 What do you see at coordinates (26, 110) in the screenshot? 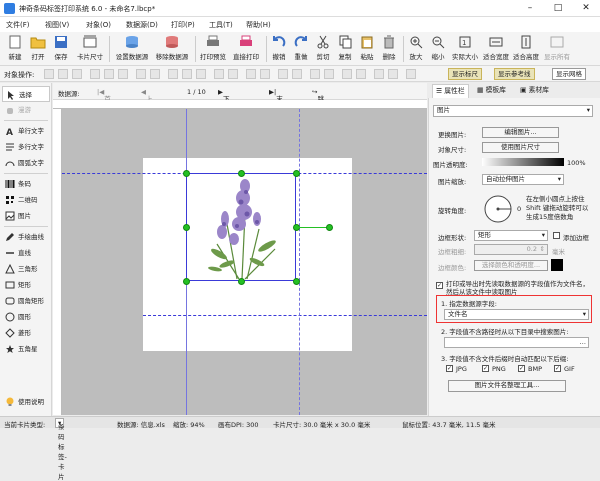
I see `tool-pan: 漫游` at bounding box center [26, 110].